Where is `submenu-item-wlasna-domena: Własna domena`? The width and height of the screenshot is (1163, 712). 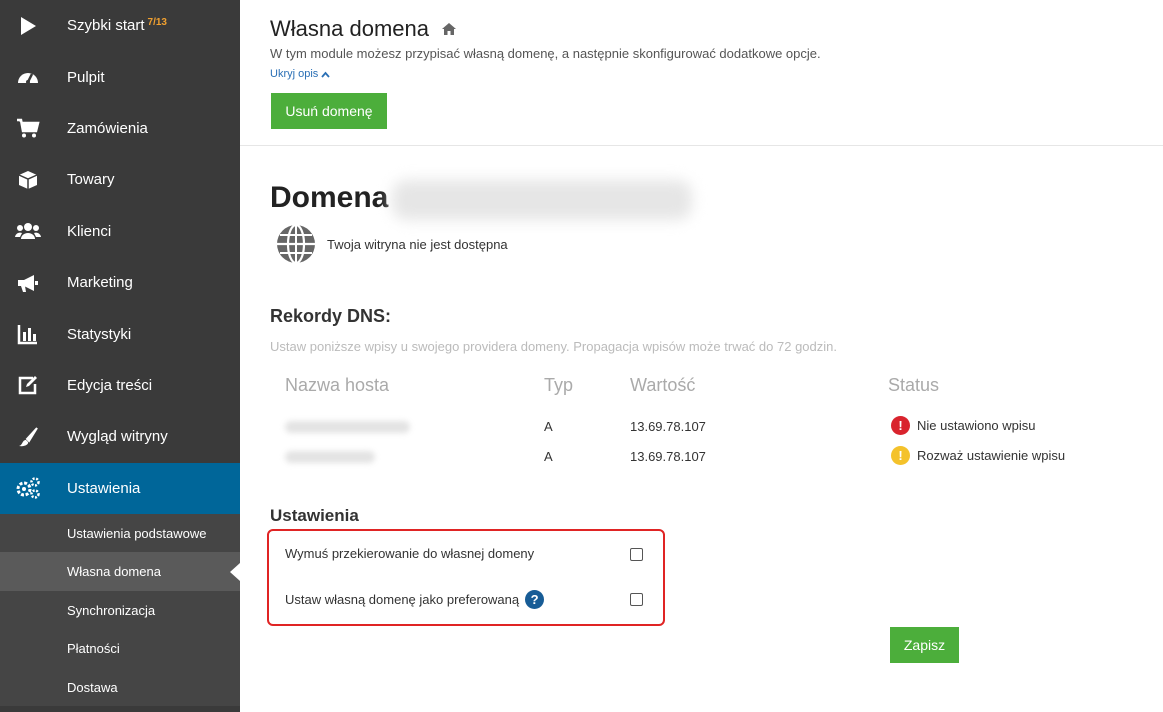
submenu-item-wlasna-domena: Własna domena is located at coordinates (120, 571).